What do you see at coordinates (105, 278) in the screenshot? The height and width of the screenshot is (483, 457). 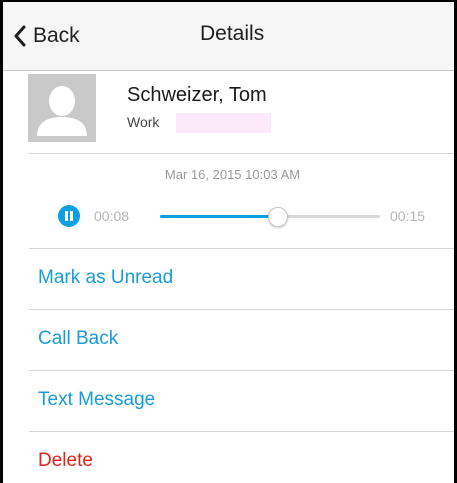 I see `mark-unread-action: Mark as Unread` at bounding box center [105, 278].